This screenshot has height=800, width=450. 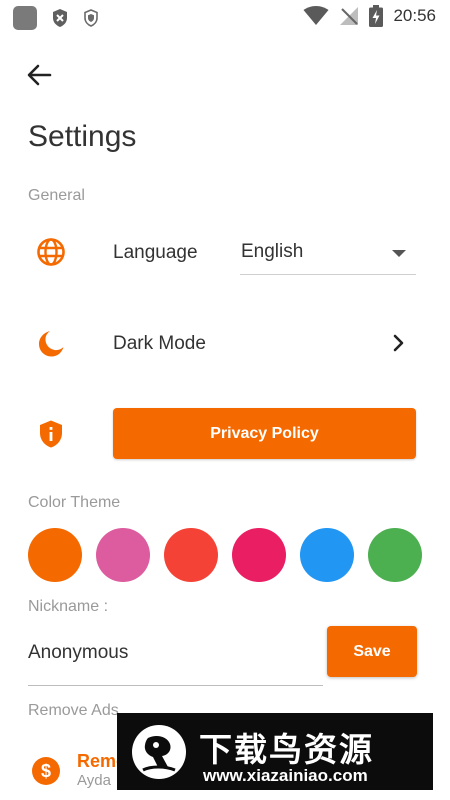 I want to click on status-right-icons: 20:56, so click(x=369, y=16).